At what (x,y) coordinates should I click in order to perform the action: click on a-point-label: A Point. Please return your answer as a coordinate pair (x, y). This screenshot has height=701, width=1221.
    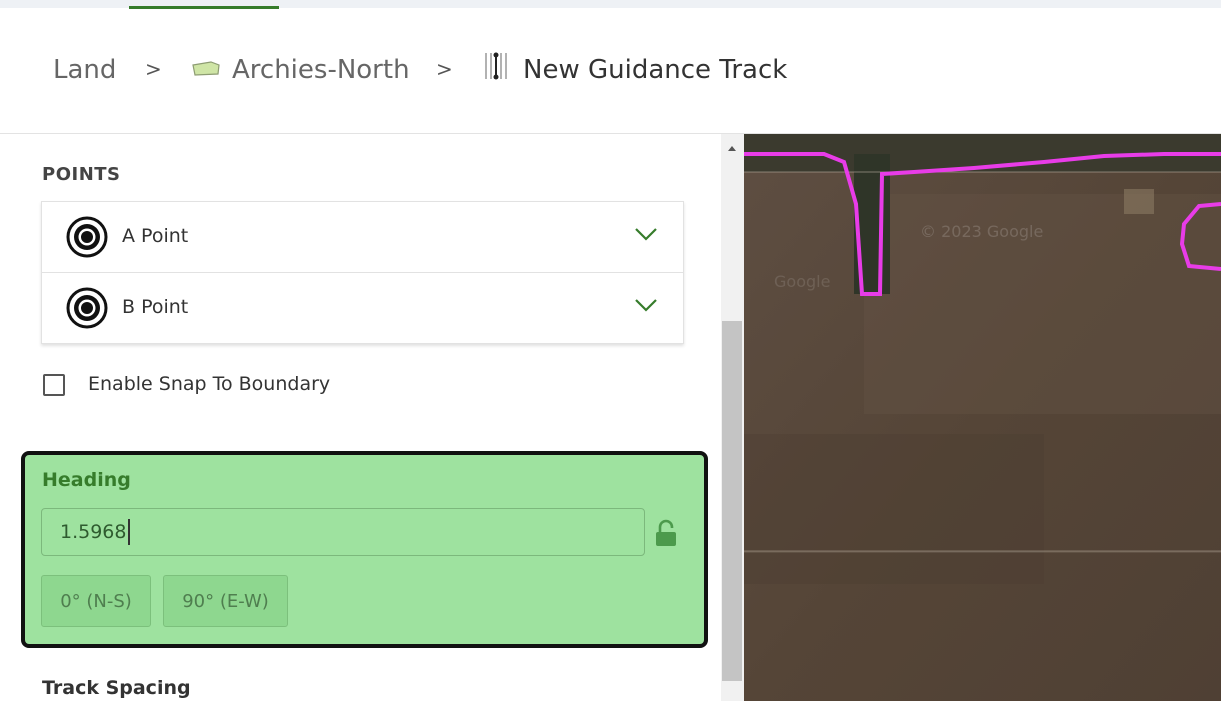
    Looking at the image, I should click on (155, 236).